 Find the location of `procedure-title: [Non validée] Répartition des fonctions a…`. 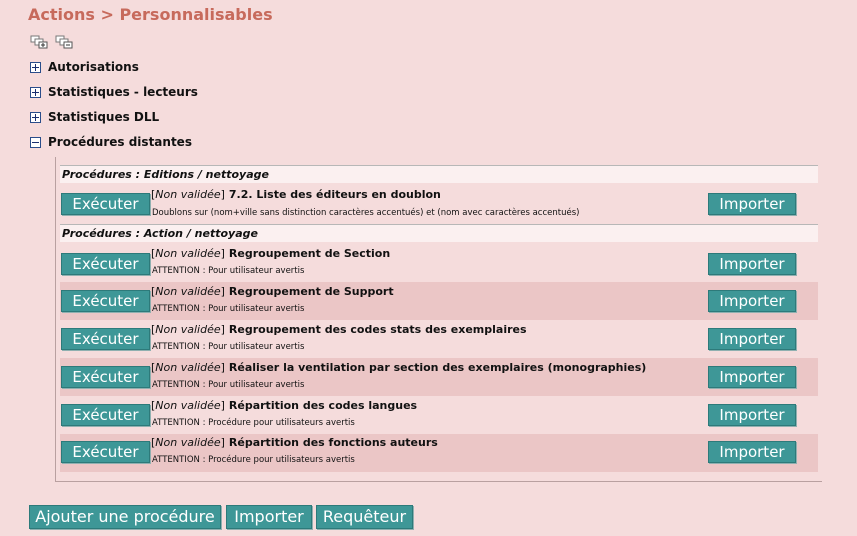

procedure-title: [Non validée] Répartition des fonctions a… is located at coordinates (294, 442).